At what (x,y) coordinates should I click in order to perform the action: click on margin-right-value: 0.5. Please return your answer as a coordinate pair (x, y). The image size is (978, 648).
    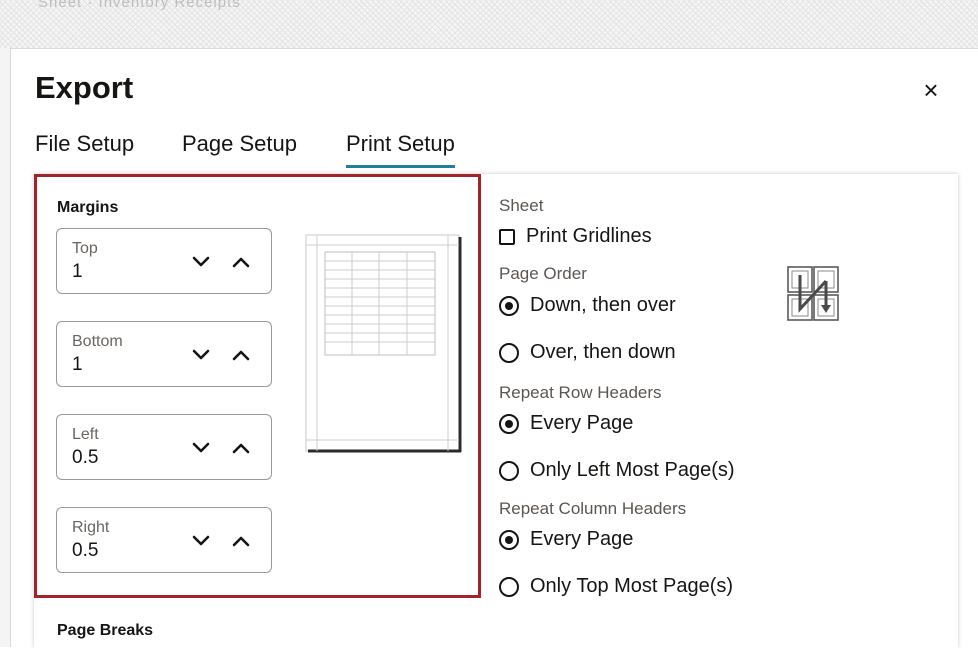
    Looking at the image, I should click on (85, 550).